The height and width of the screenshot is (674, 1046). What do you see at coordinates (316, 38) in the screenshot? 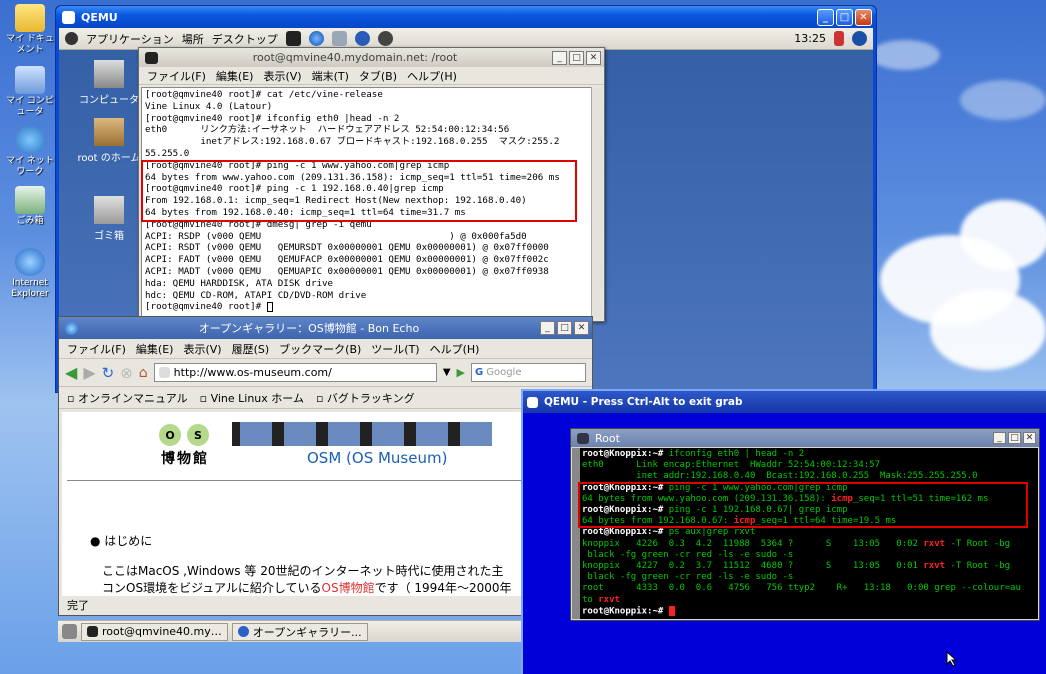
I see `browser-launcher-icon` at bounding box center [316, 38].